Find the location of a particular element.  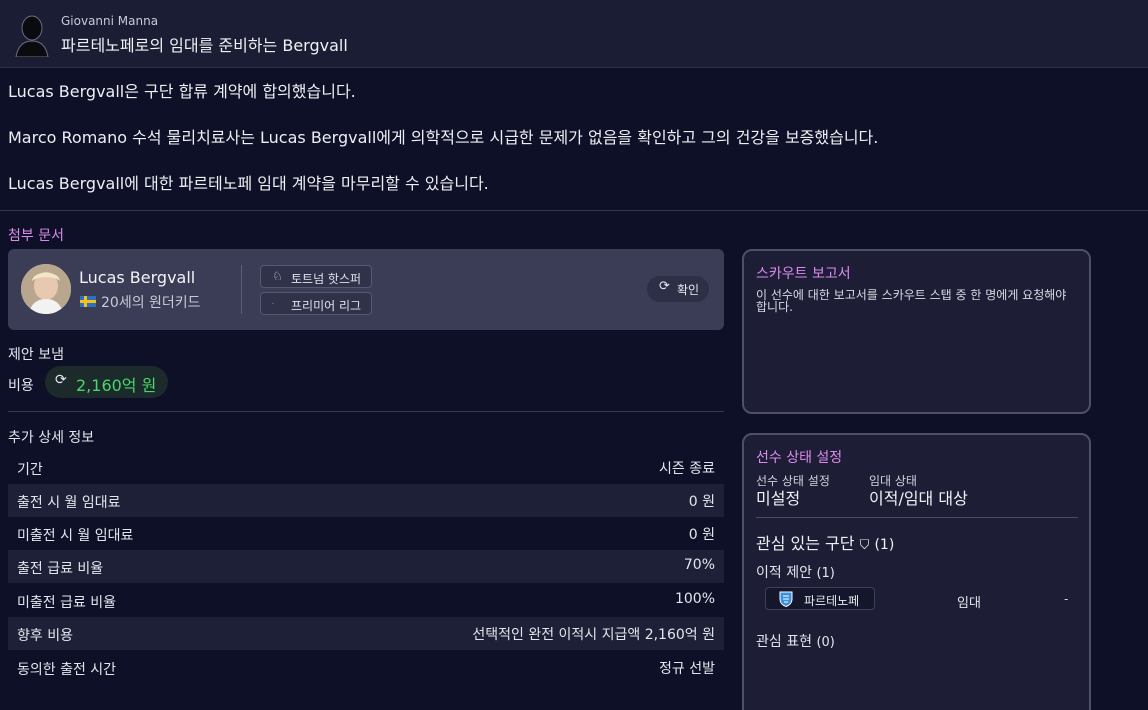

table-row: 출전 시 월 임대료 0 원 is located at coordinates (366, 500).